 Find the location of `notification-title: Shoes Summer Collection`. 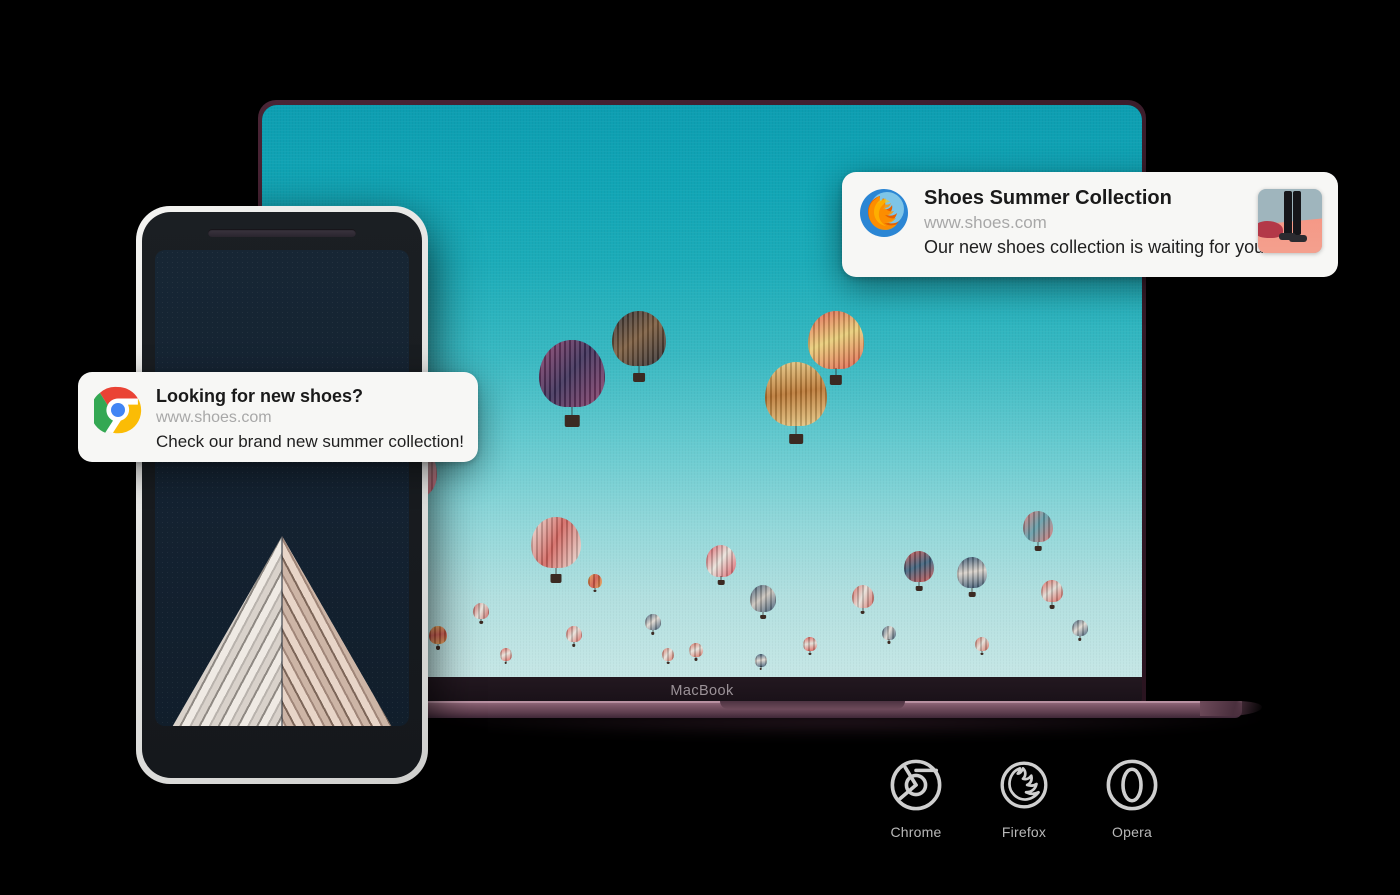

notification-title: Shoes Summer Collection is located at coordinates (1048, 198).